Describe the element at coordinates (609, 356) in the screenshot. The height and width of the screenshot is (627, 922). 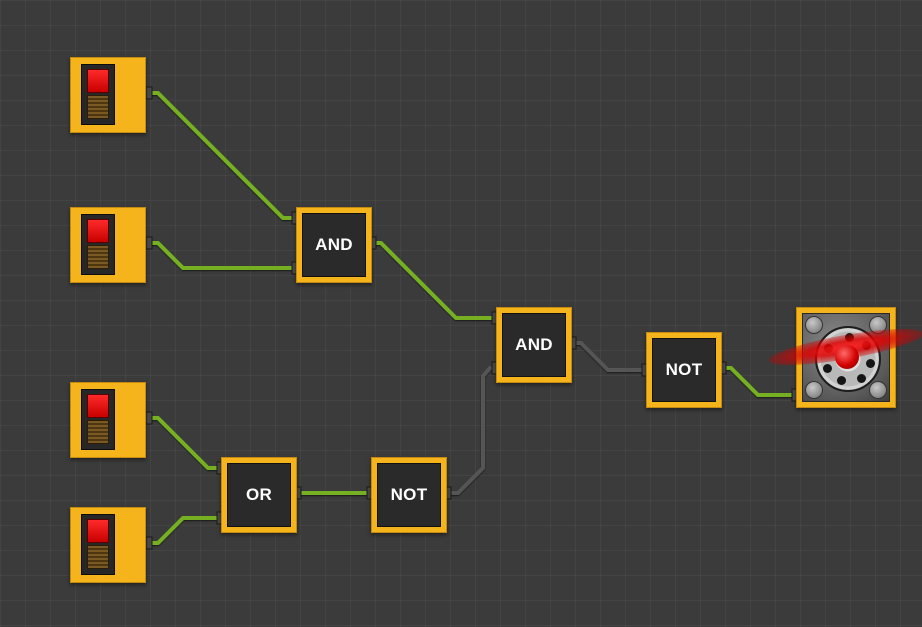
I see `wire-and2-not2` at that location.